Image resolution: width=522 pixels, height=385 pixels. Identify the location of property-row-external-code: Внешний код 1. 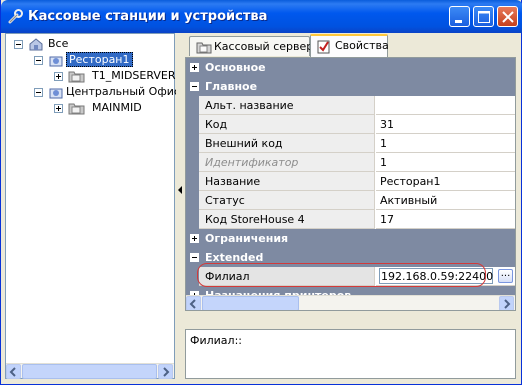
(350, 143).